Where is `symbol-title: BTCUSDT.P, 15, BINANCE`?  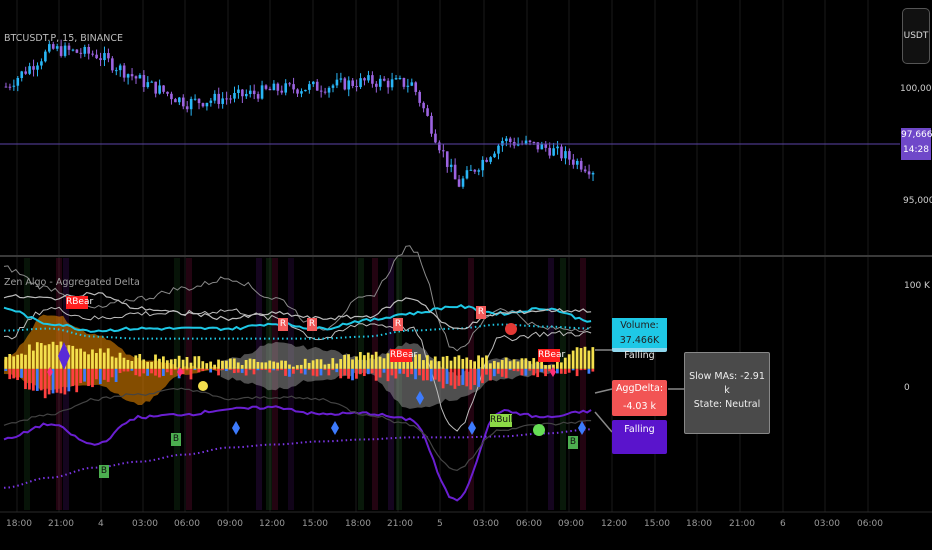 symbol-title: BTCUSDT.P, 15, BINANCE is located at coordinates (63, 38).